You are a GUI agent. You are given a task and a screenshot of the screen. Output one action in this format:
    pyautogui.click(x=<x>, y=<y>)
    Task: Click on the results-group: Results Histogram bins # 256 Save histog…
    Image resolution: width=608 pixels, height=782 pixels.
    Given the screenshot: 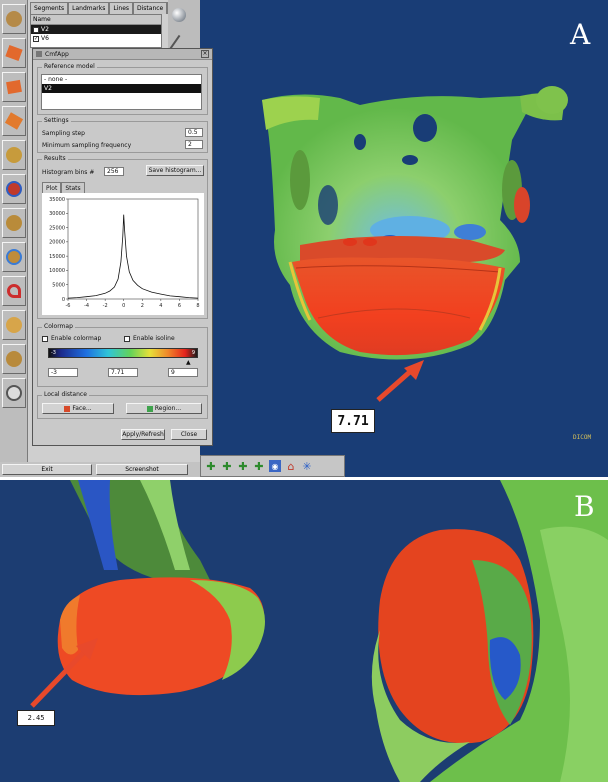 What is the action you would take?
    pyautogui.click(x=122, y=237)
    